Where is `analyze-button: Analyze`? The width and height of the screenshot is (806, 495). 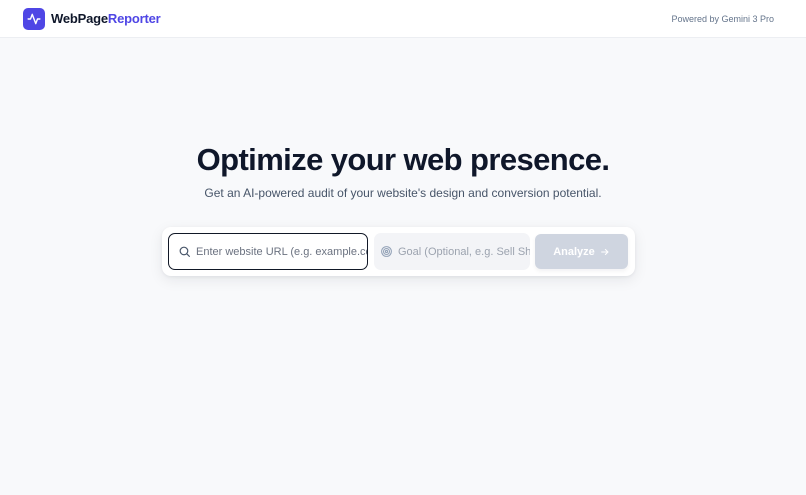 analyze-button: Analyze is located at coordinates (581, 251).